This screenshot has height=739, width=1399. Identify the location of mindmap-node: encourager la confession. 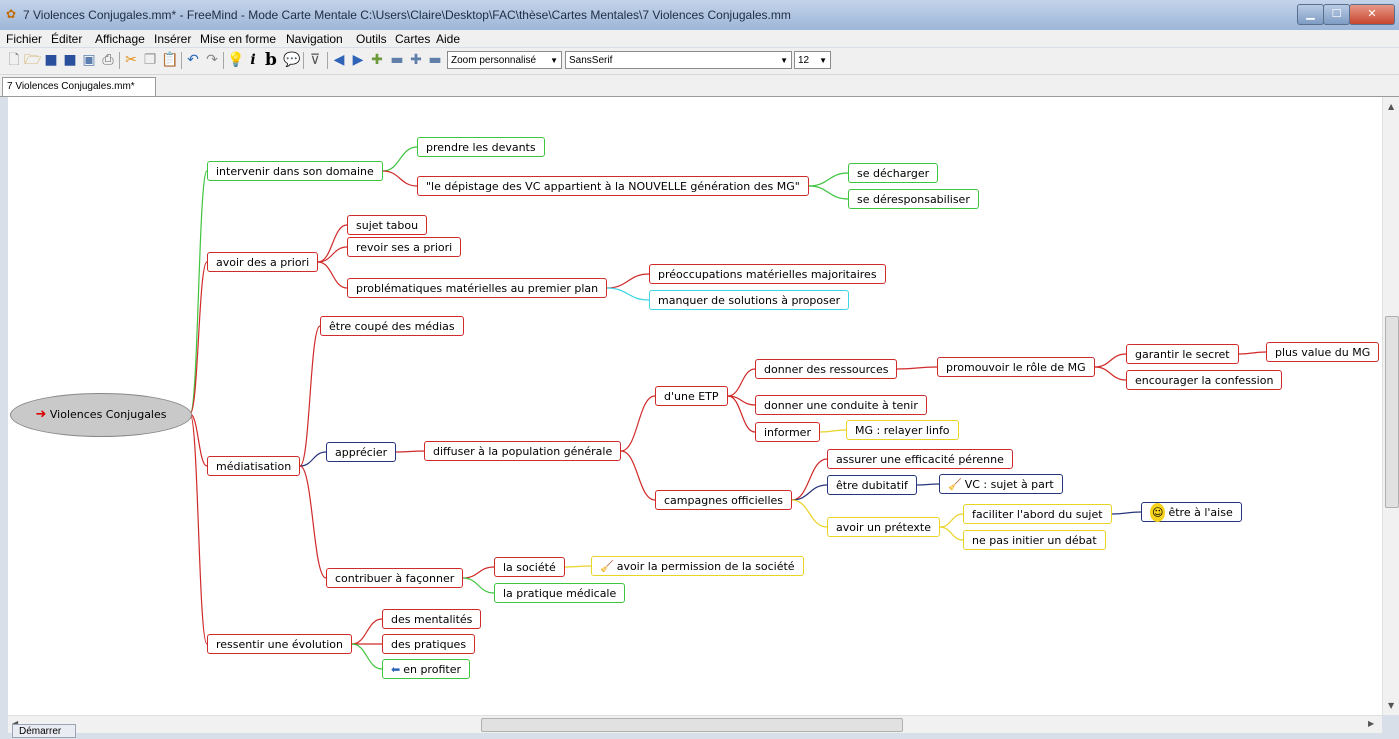
(1204, 380).